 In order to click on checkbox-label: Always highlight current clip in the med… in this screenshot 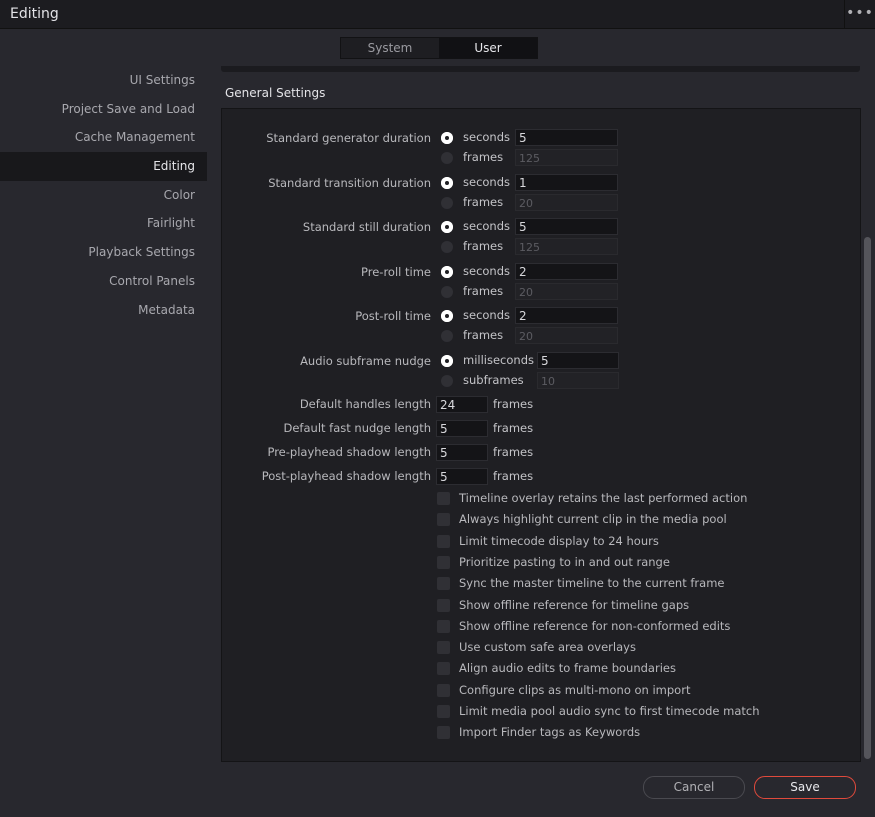, I will do `click(593, 519)`.